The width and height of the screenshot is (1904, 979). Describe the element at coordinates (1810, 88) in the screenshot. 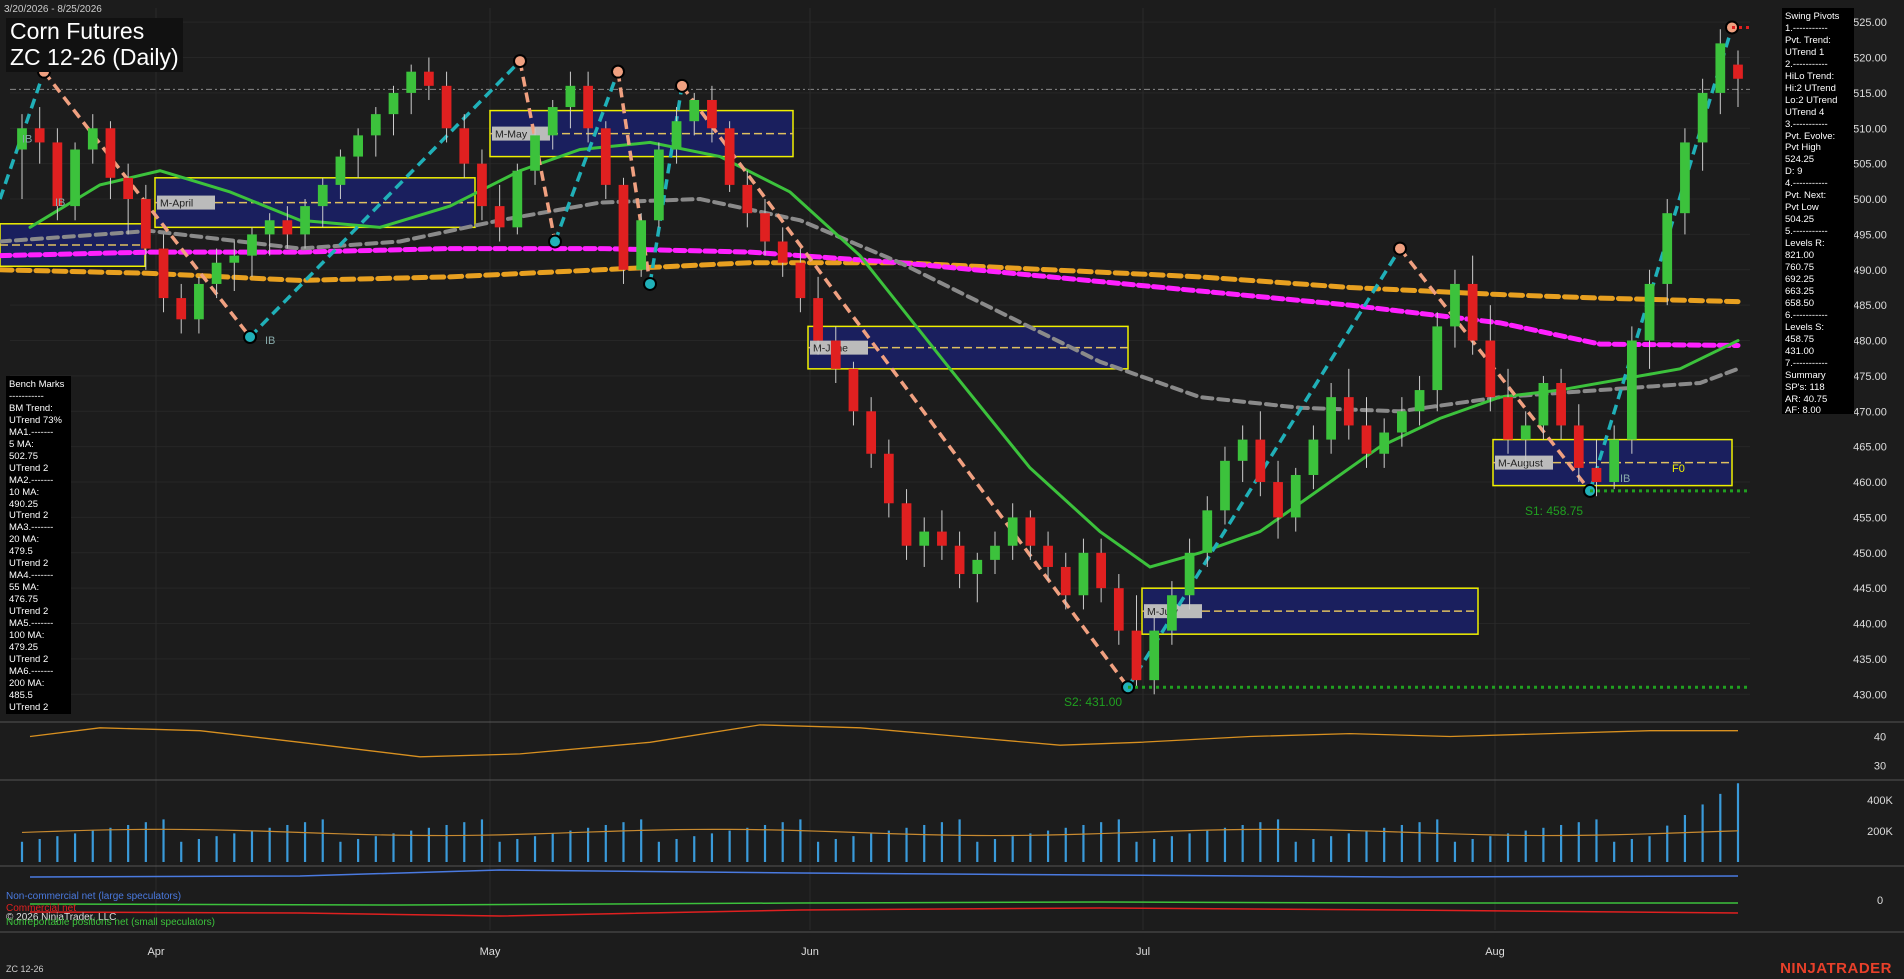

I see `panel-line: Hi:2 UTrend` at that location.